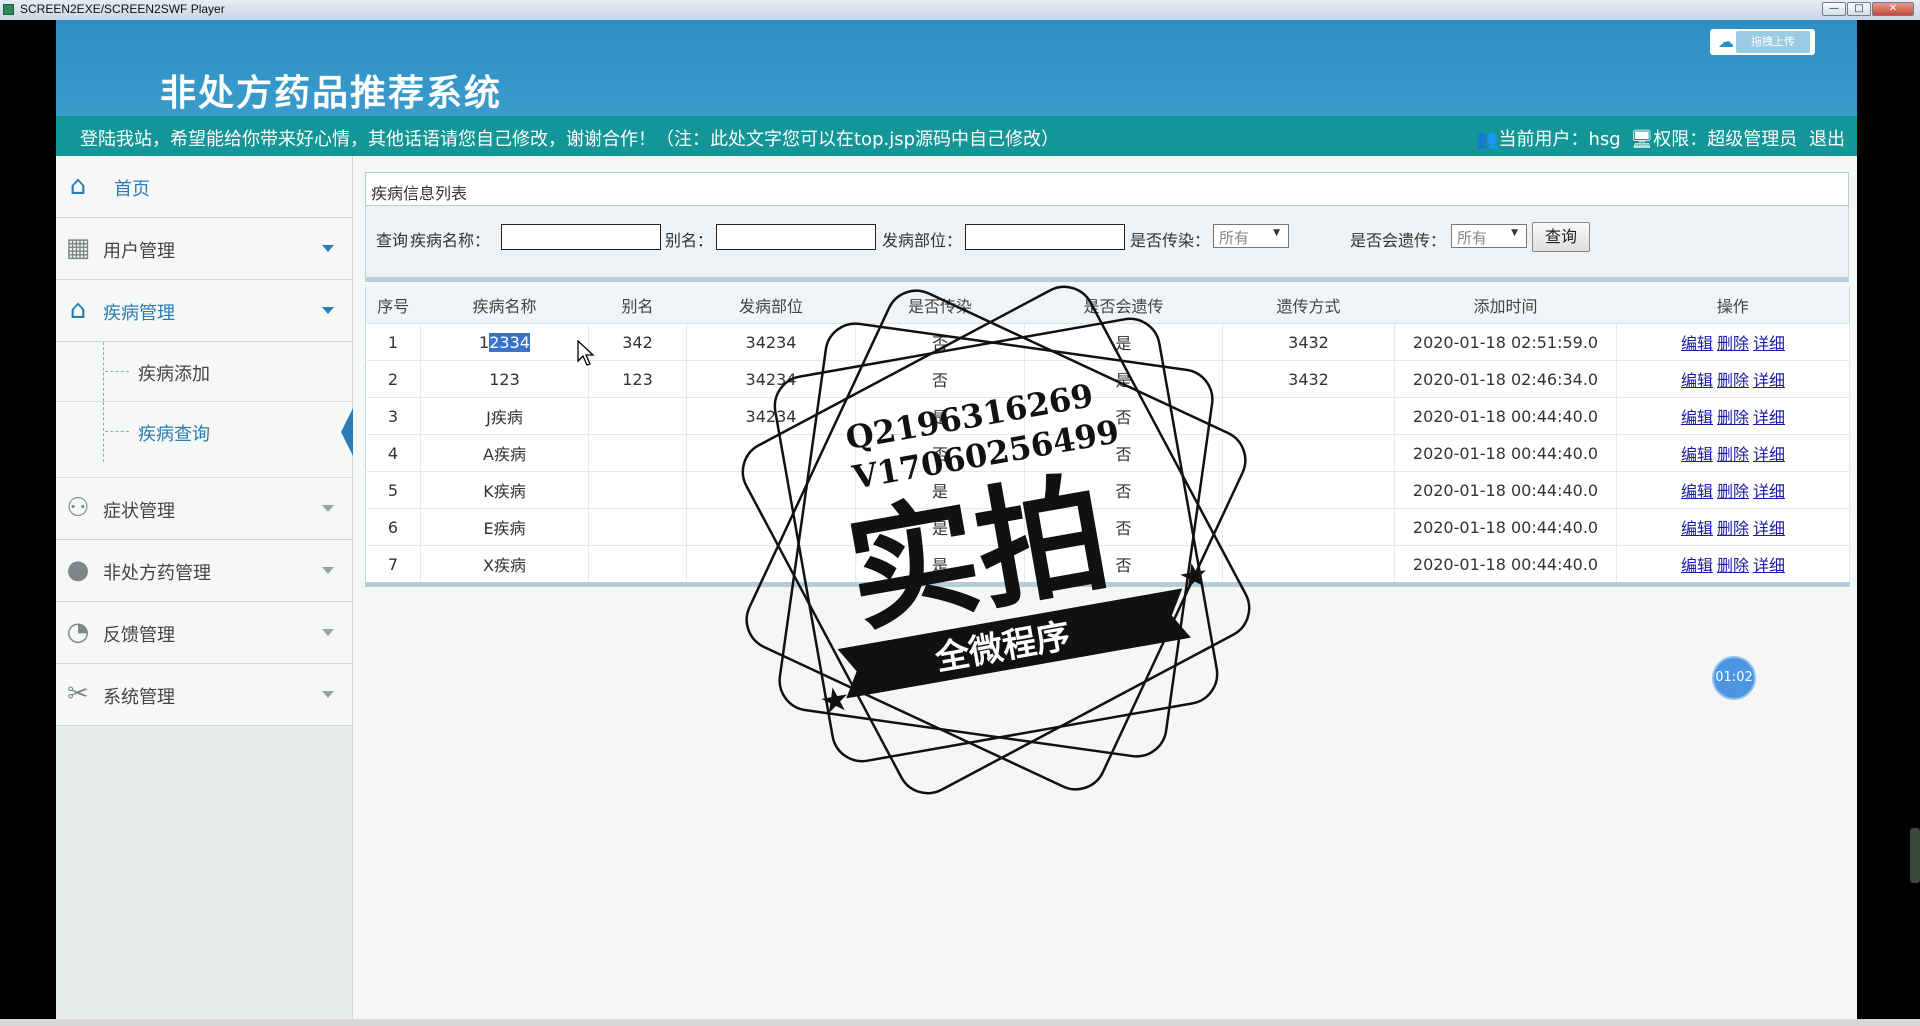 The width and height of the screenshot is (1920, 1026). Describe the element at coordinates (204, 440) in the screenshot. I see `sidebar-subitem-disease-query: 疾病查询` at that location.